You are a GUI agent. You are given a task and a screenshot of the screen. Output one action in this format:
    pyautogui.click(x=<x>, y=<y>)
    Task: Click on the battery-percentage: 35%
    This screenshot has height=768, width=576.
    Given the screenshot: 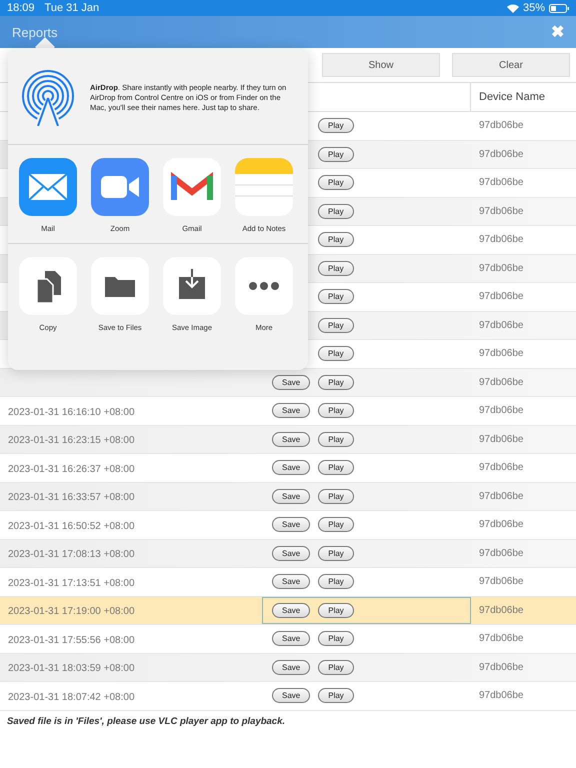 What is the action you would take?
    pyautogui.click(x=533, y=8)
    